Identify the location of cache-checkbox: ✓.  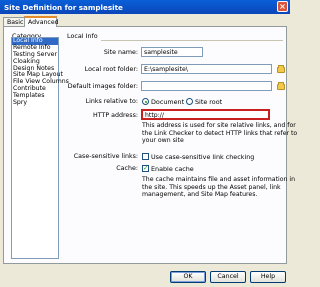
(145, 168).